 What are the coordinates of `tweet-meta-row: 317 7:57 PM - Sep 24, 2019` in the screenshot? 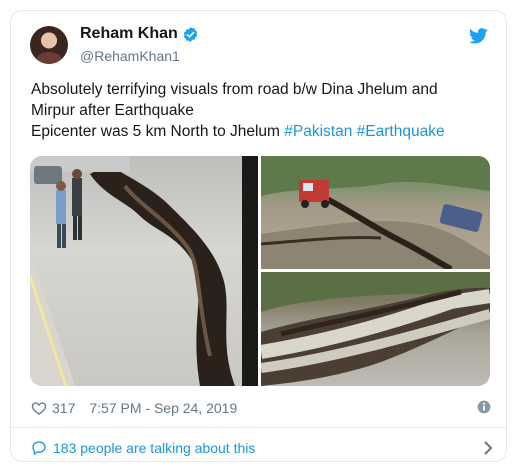 It's located at (261, 408).